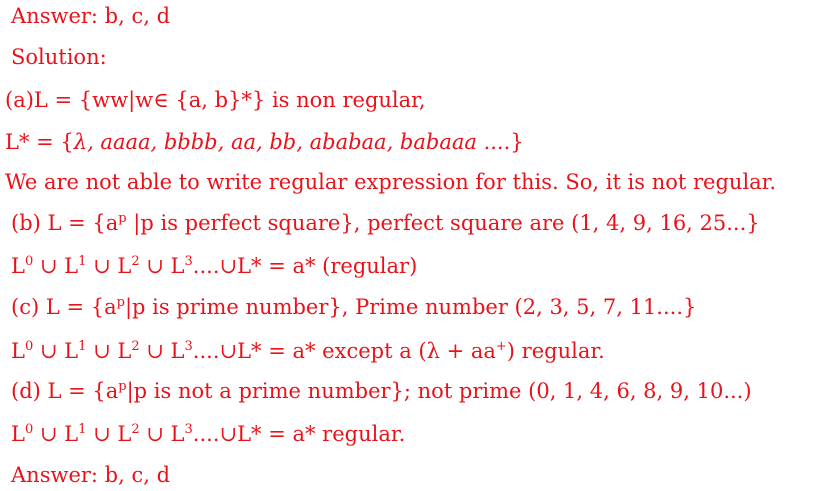  Describe the element at coordinates (555, 351) in the screenshot. I see `union-tail: ) regular.` at that location.